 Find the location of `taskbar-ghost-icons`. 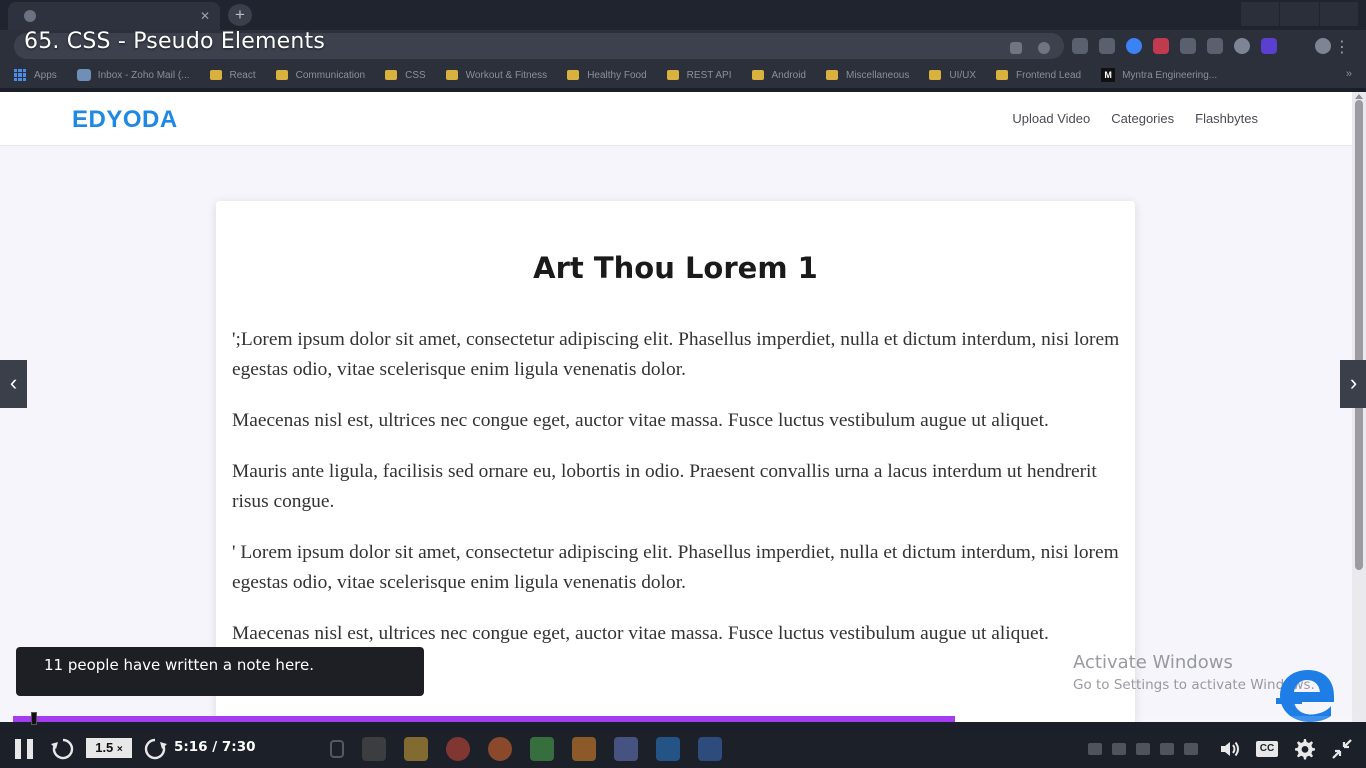

taskbar-ghost-icons is located at coordinates (526, 749).